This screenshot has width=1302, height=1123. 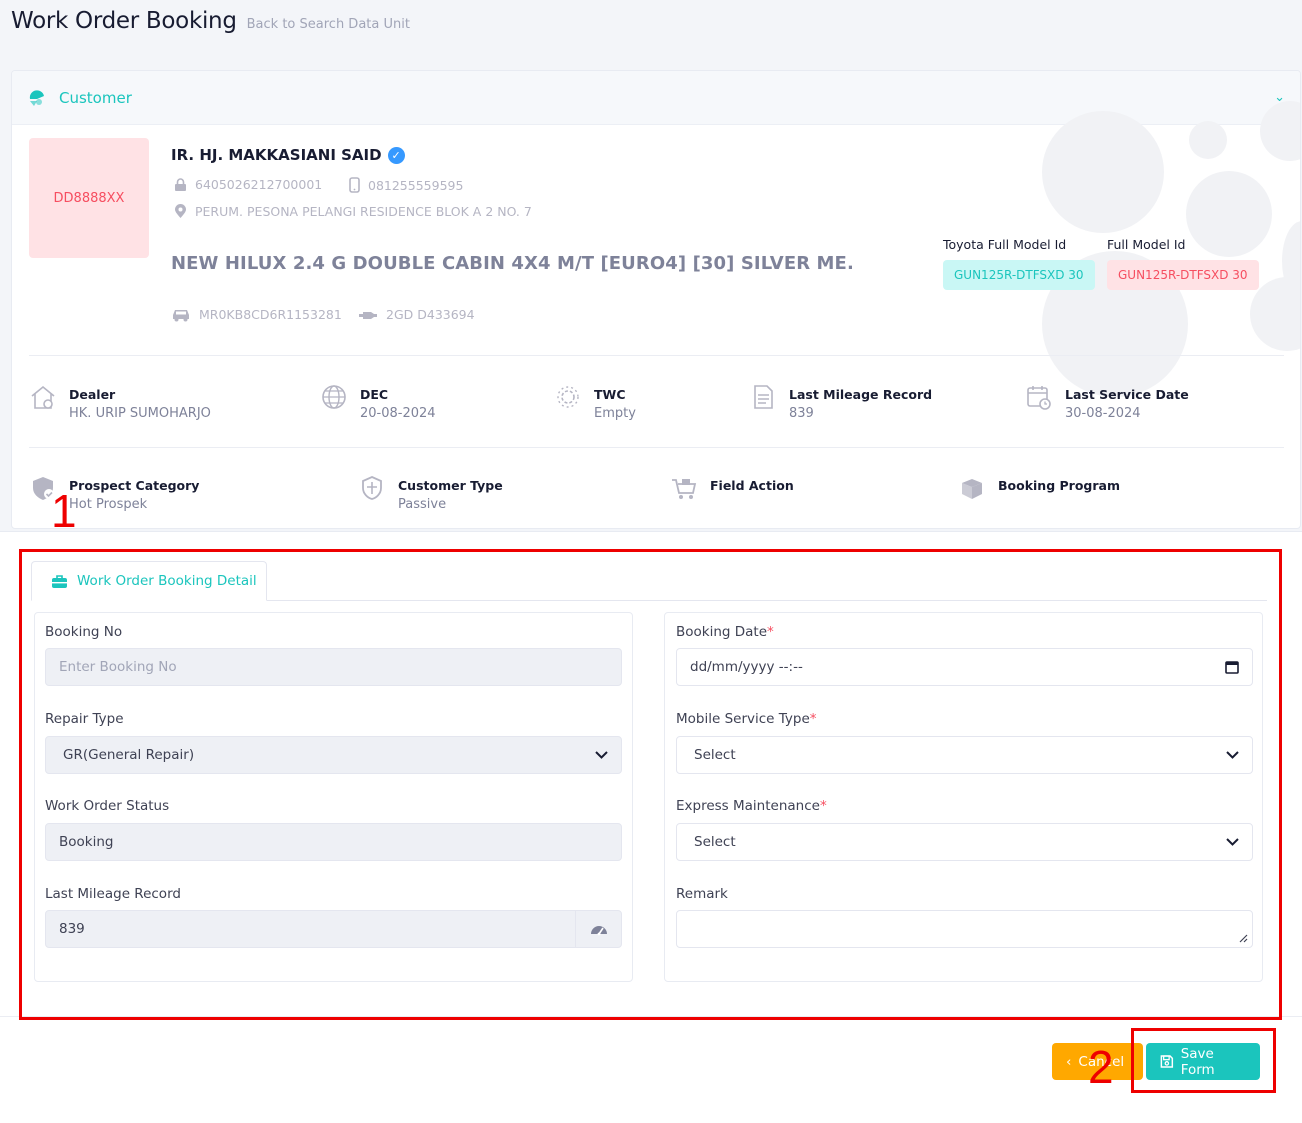 What do you see at coordinates (92, 394) in the screenshot?
I see `info-label: Dealer` at bounding box center [92, 394].